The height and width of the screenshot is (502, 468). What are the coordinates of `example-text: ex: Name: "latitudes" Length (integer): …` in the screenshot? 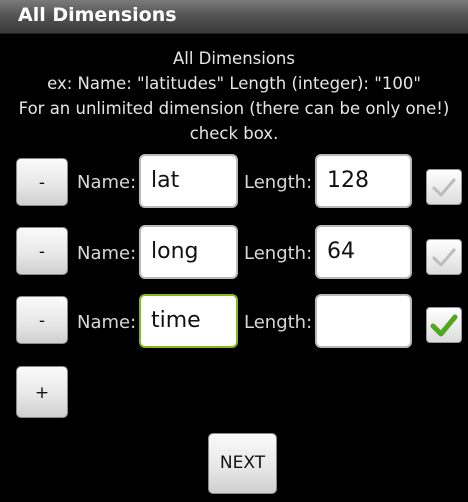 It's located at (234, 83).